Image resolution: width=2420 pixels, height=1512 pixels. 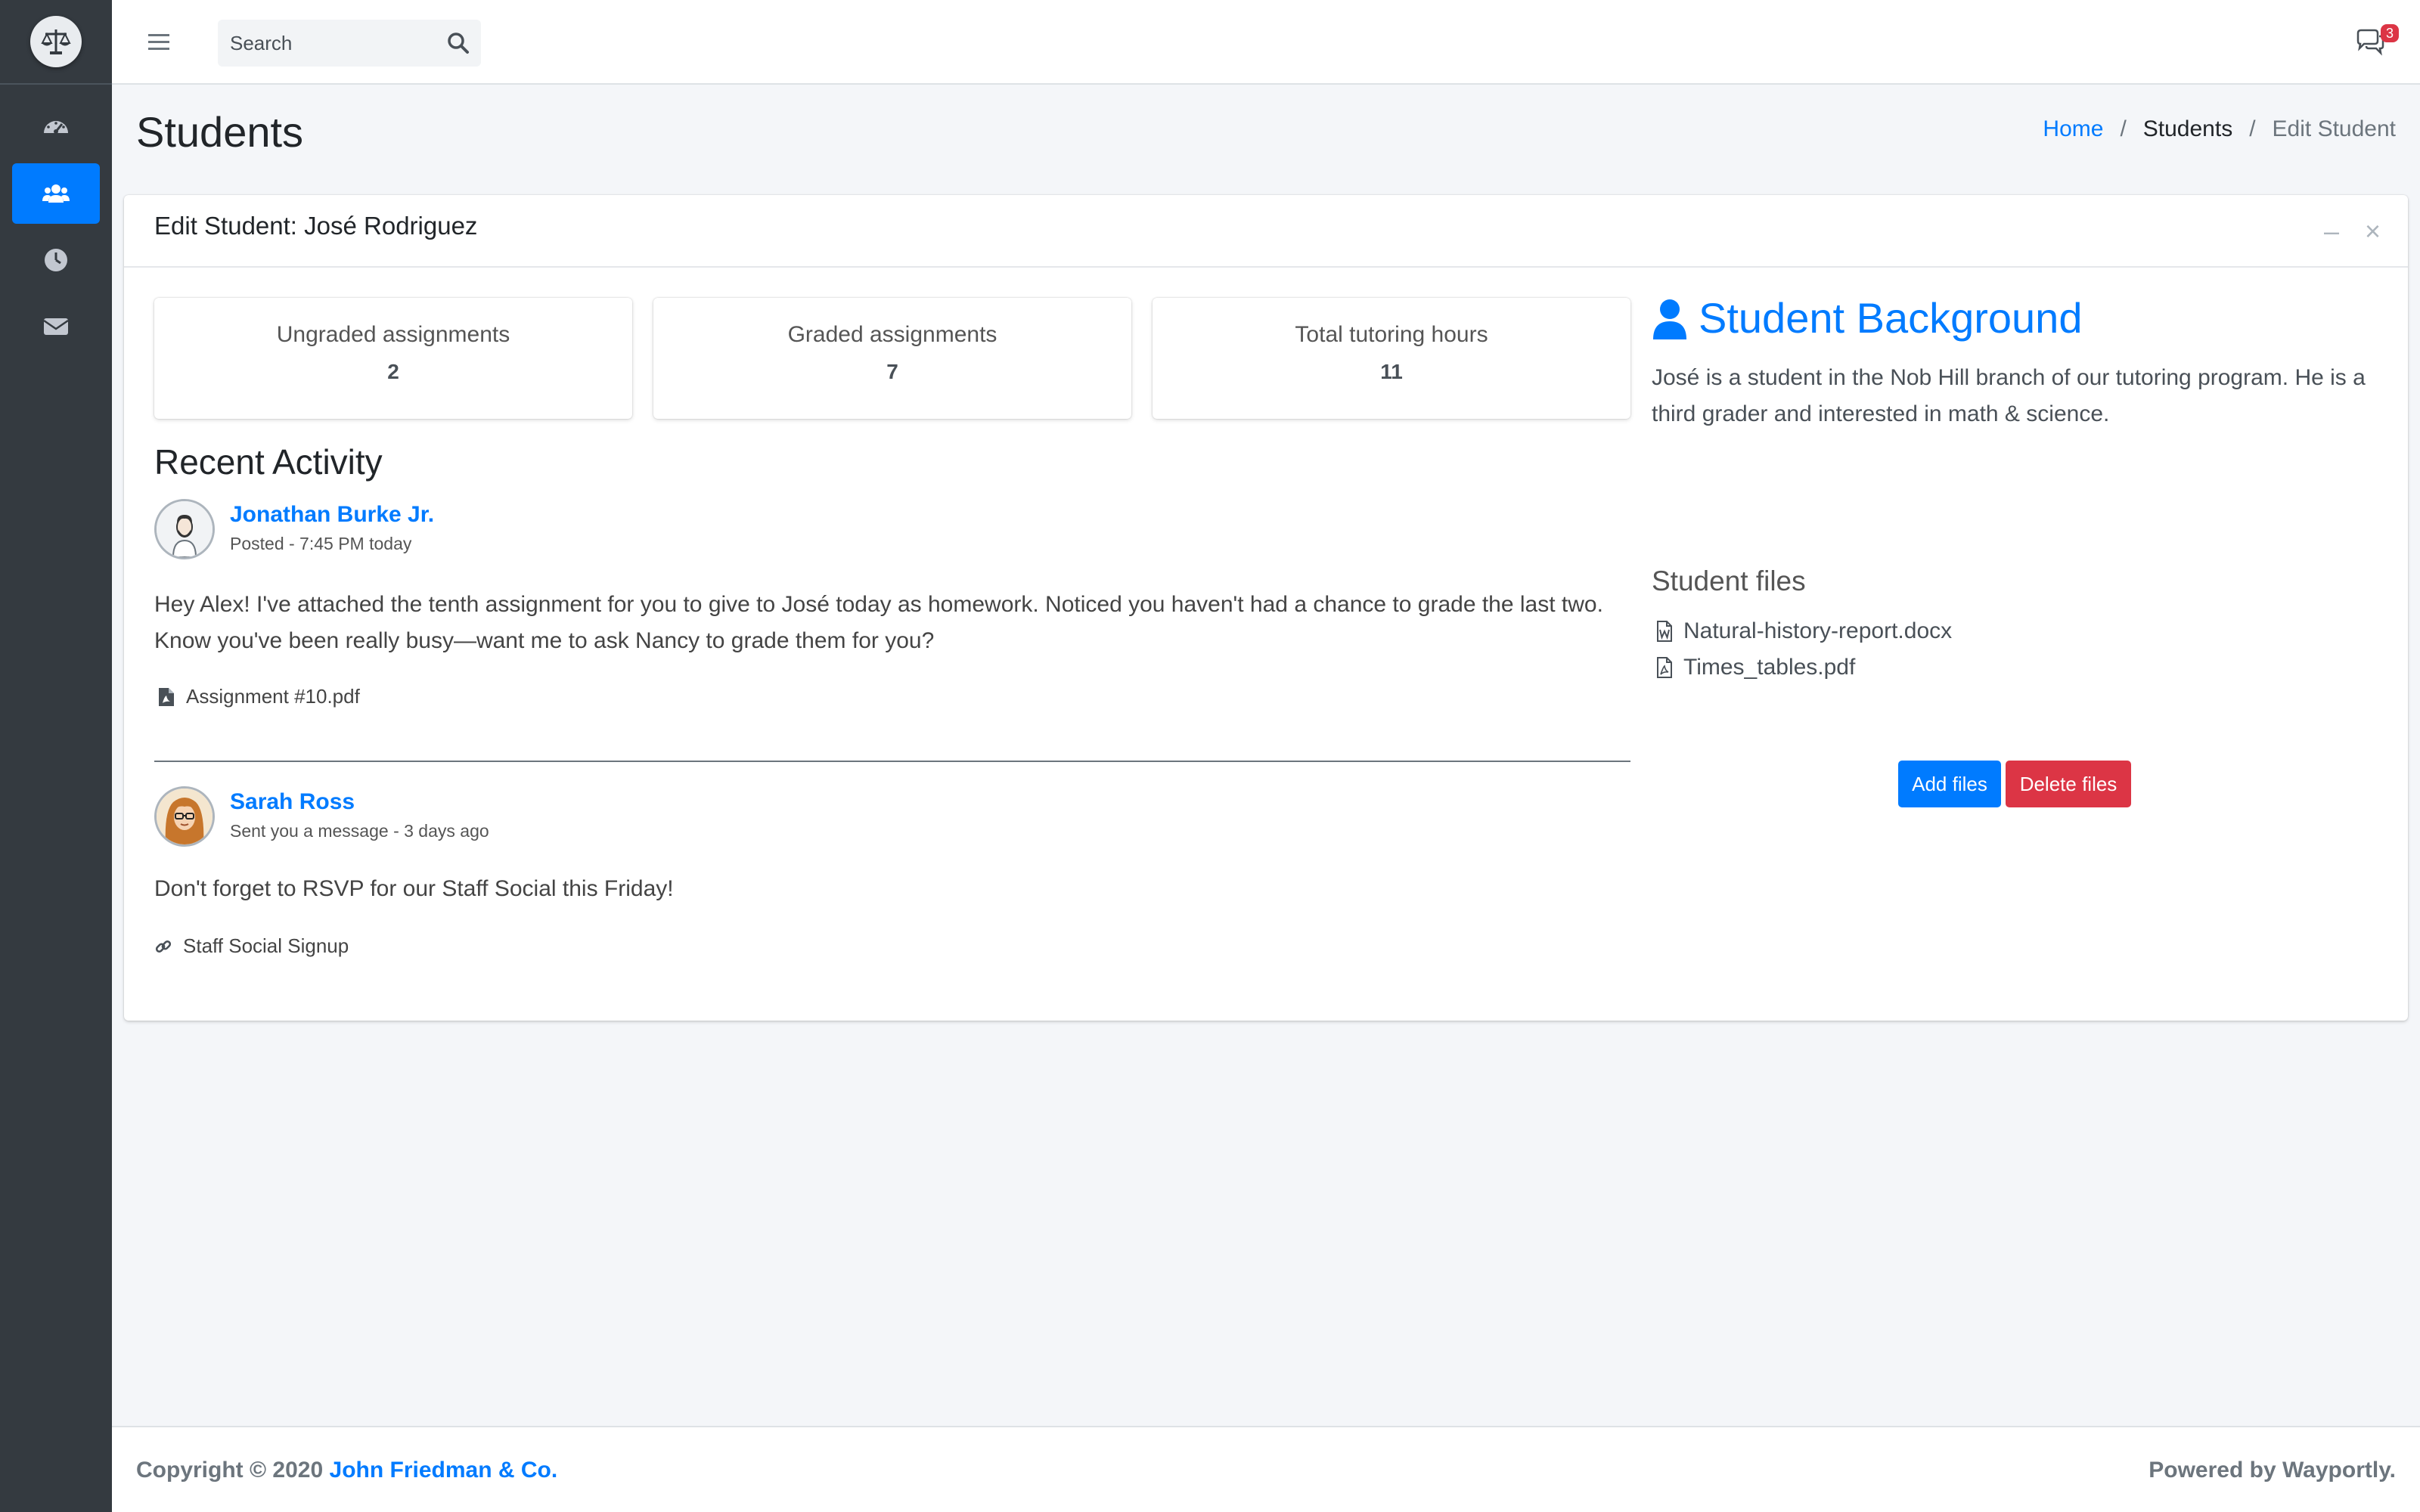 I want to click on hamburger-menu-icon, so click(x=158, y=42).